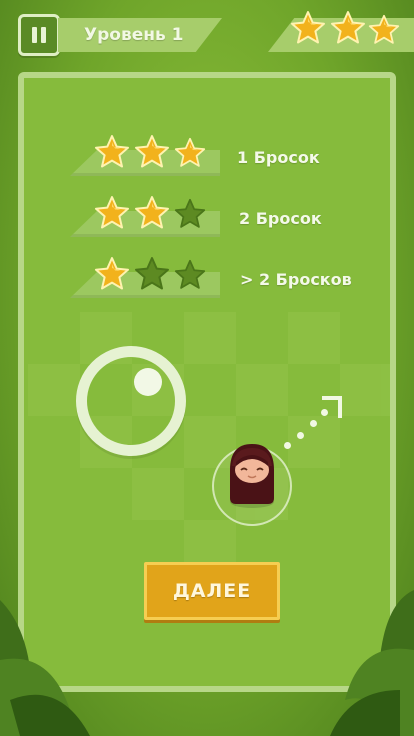 The height and width of the screenshot is (736, 414). What do you see at coordinates (212, 591) in the screenshot?
I see `next-button: ДАЛЕЕ` at bounding box center [212, 591].